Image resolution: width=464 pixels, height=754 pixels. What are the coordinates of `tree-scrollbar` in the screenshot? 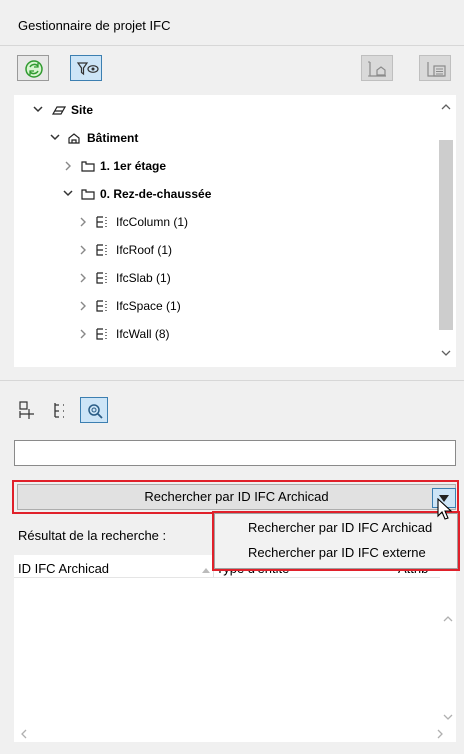 It's located at (446, 231).